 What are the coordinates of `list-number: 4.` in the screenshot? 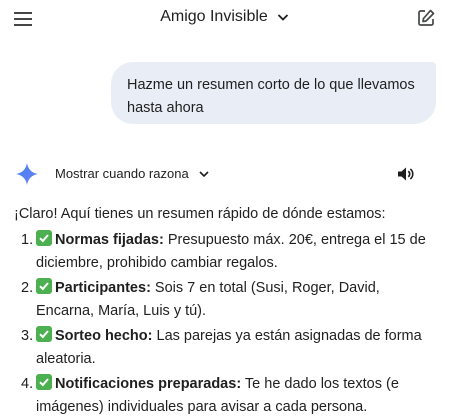 It's located at (27, 384).